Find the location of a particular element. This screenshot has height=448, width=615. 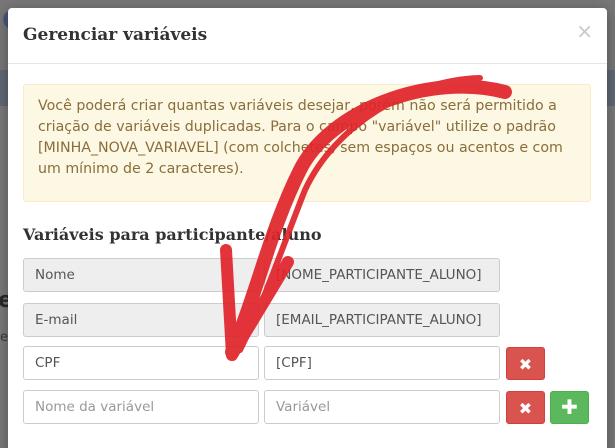

variable-name-field: E-mail is located at coordinates (141, 320).